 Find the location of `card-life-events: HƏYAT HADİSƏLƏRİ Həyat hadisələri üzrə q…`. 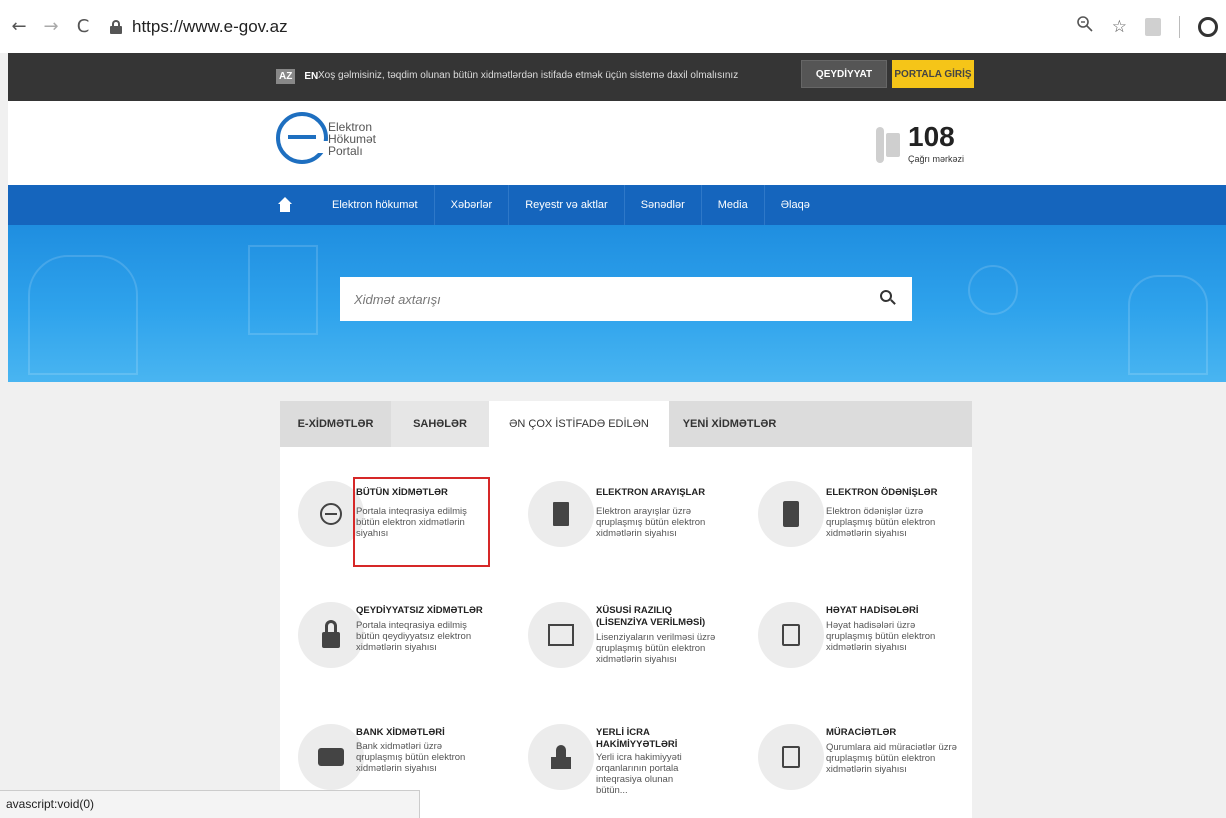

card-life-events: HƏYAT HADİSƏLƏRİ Həyat hadisələri üzrə q… is located at coordinates (868, 657).